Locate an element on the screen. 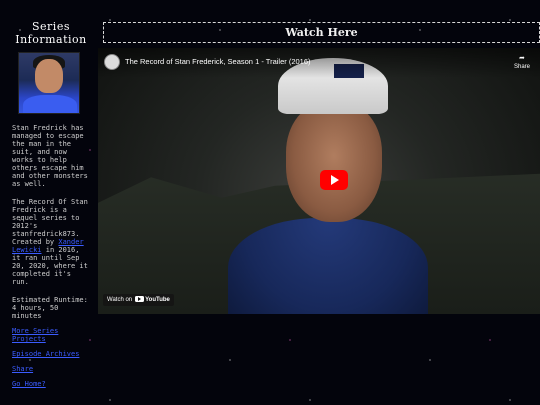 This screenshot has width=540, height=405. youtube-label: YouTube is located at coordinates (157, 300).